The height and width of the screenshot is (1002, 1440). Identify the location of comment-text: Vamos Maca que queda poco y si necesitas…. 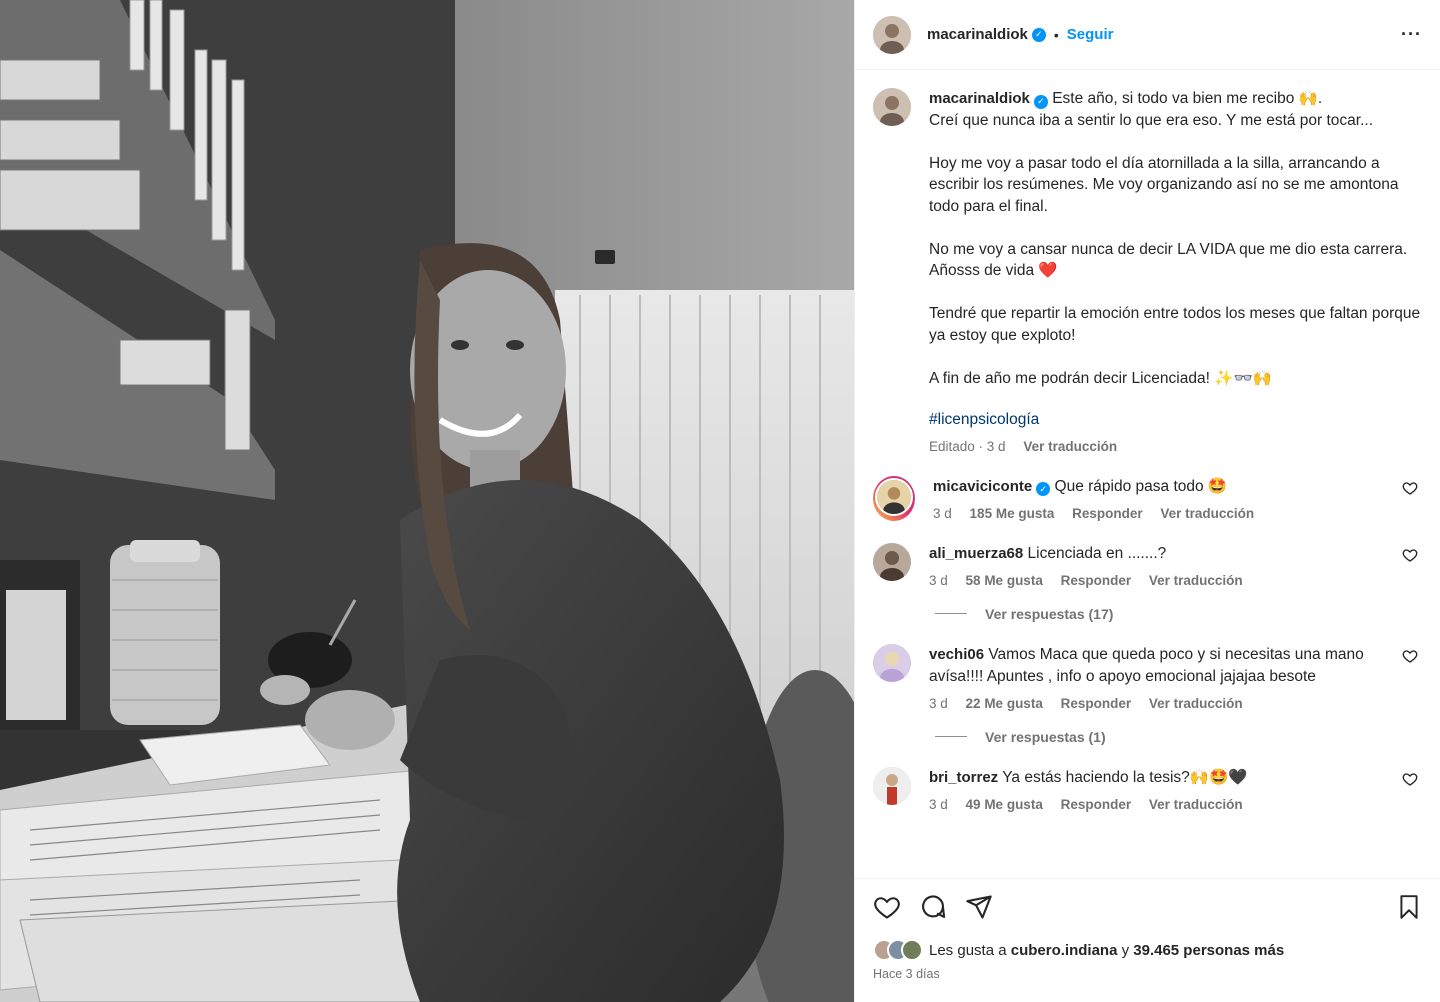
(1146, 665).